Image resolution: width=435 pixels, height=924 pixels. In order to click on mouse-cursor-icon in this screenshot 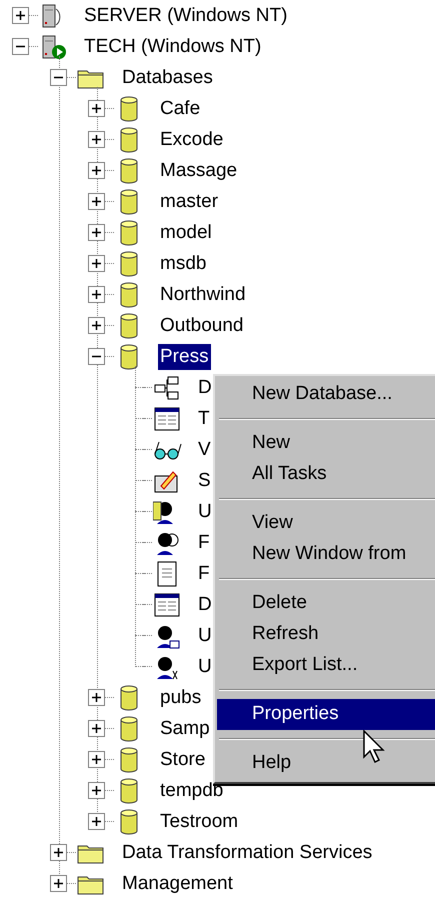, I will do `click(374, 748)`.